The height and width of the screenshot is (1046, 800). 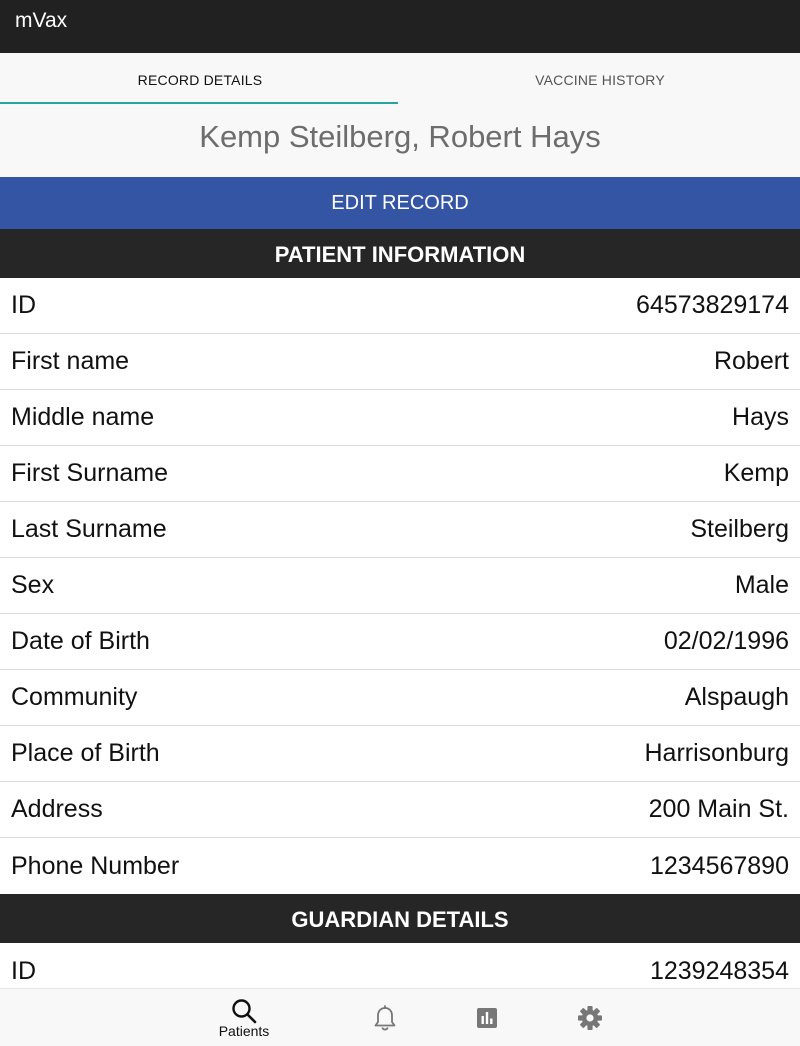 I want to click on patient-name-heading: Kemp Steilberg, Robert Hays, so click(x=400, y=136).